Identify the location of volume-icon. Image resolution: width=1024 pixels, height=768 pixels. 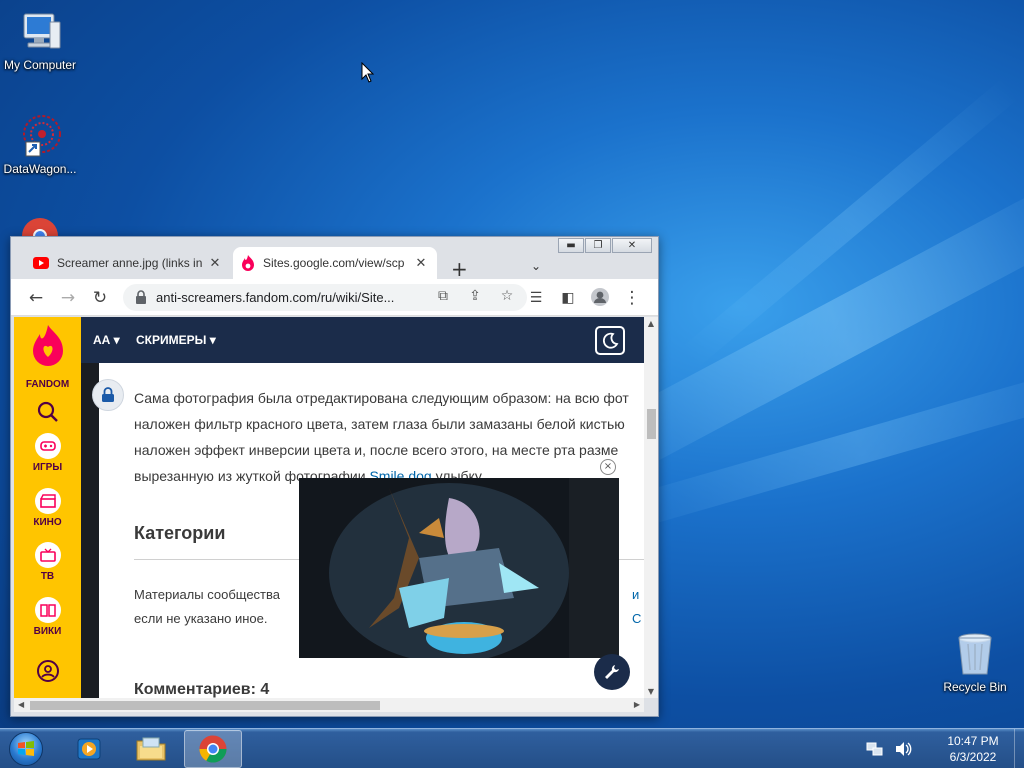
(903, 749).